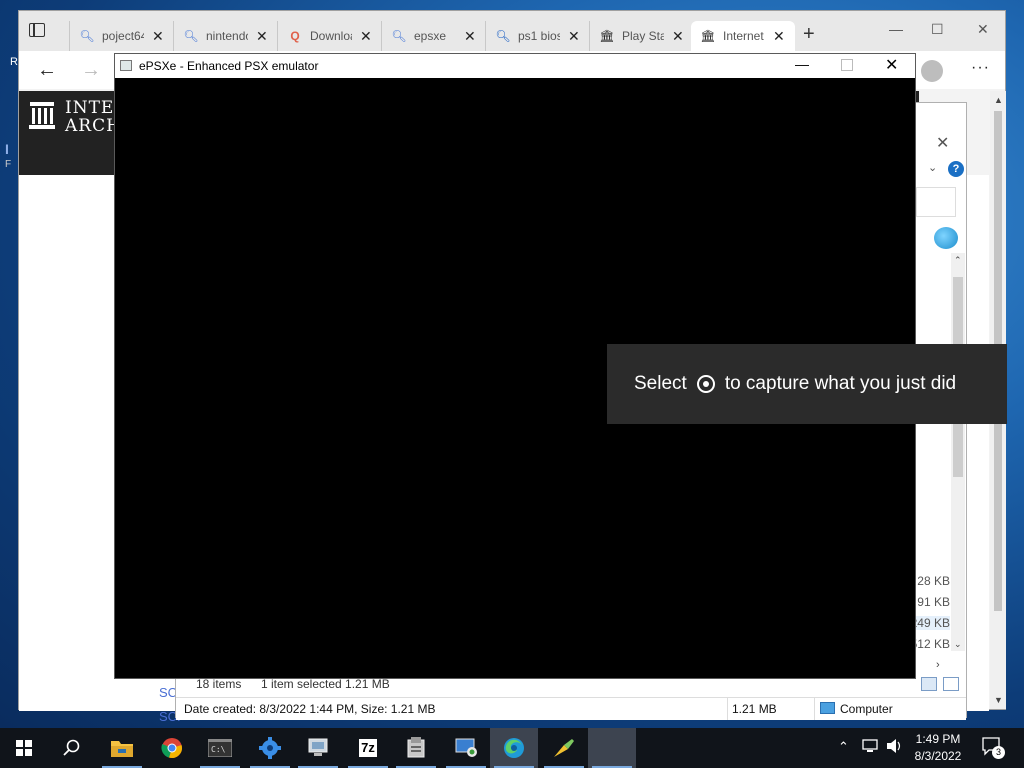  I want to click on taskbar: C:\ 7z ⌃ 1:49 PM 8/3/2022 3, so click(512, 748).